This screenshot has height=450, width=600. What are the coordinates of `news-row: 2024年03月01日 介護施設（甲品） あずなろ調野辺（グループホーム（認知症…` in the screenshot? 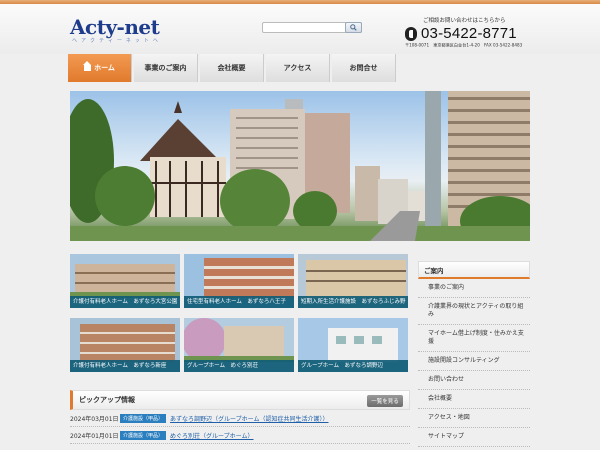 It's located at (240, 418).